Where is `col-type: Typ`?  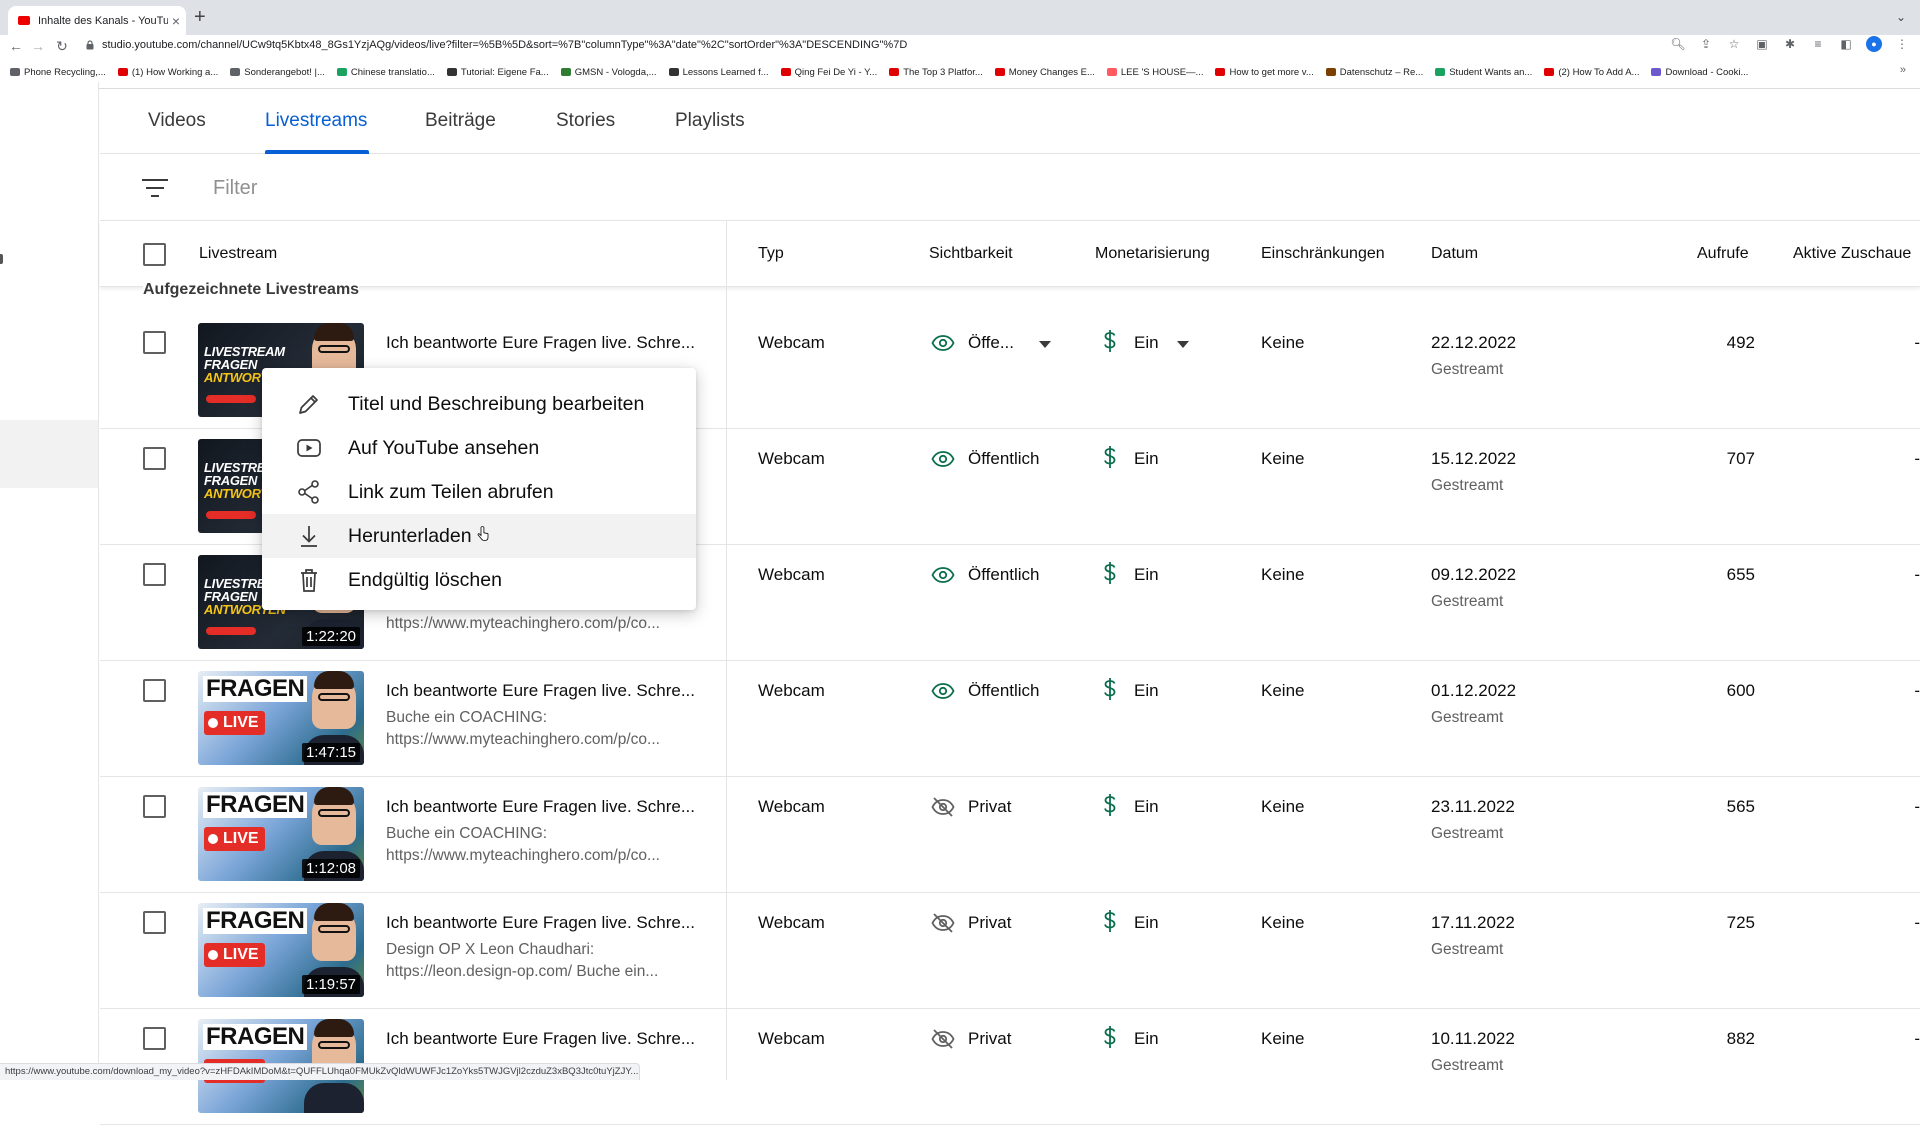 col-type: Typ is located at coordinates (771, 254).